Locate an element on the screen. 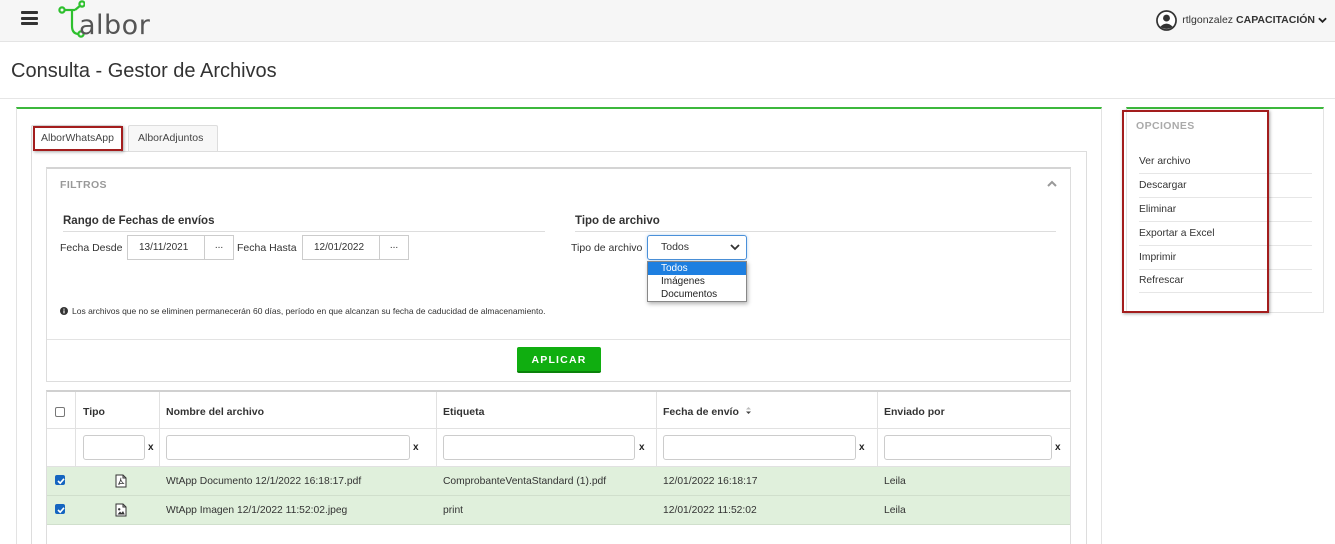 This screenshot has width=1335, height=544. cell-etiqueta: print is located at coordinates (453, 510).